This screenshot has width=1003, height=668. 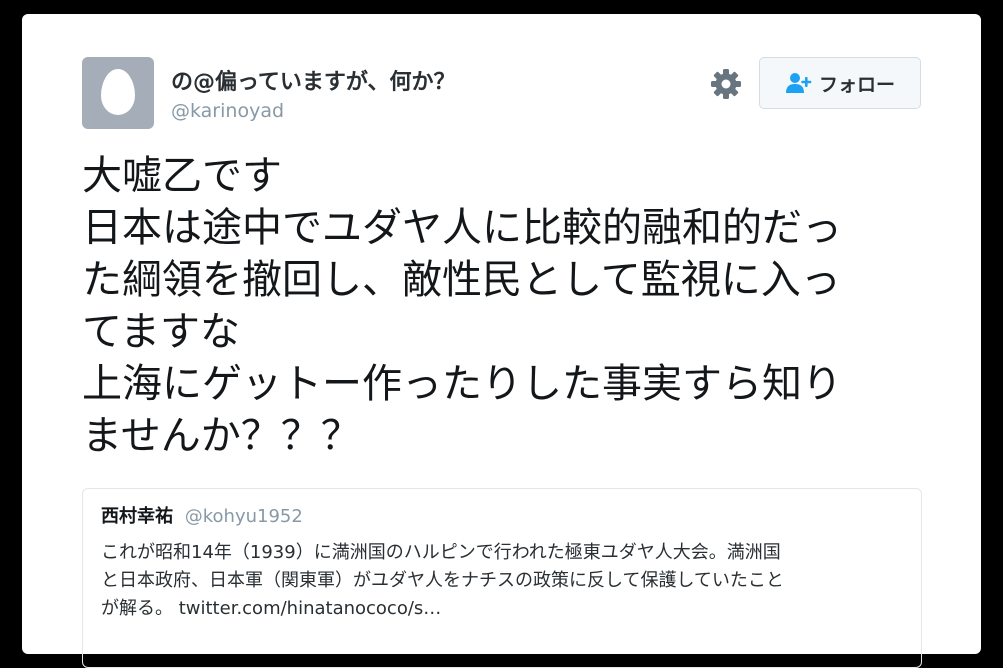 I want to click on egg-avatar-icon, so click(x=118, y=92).